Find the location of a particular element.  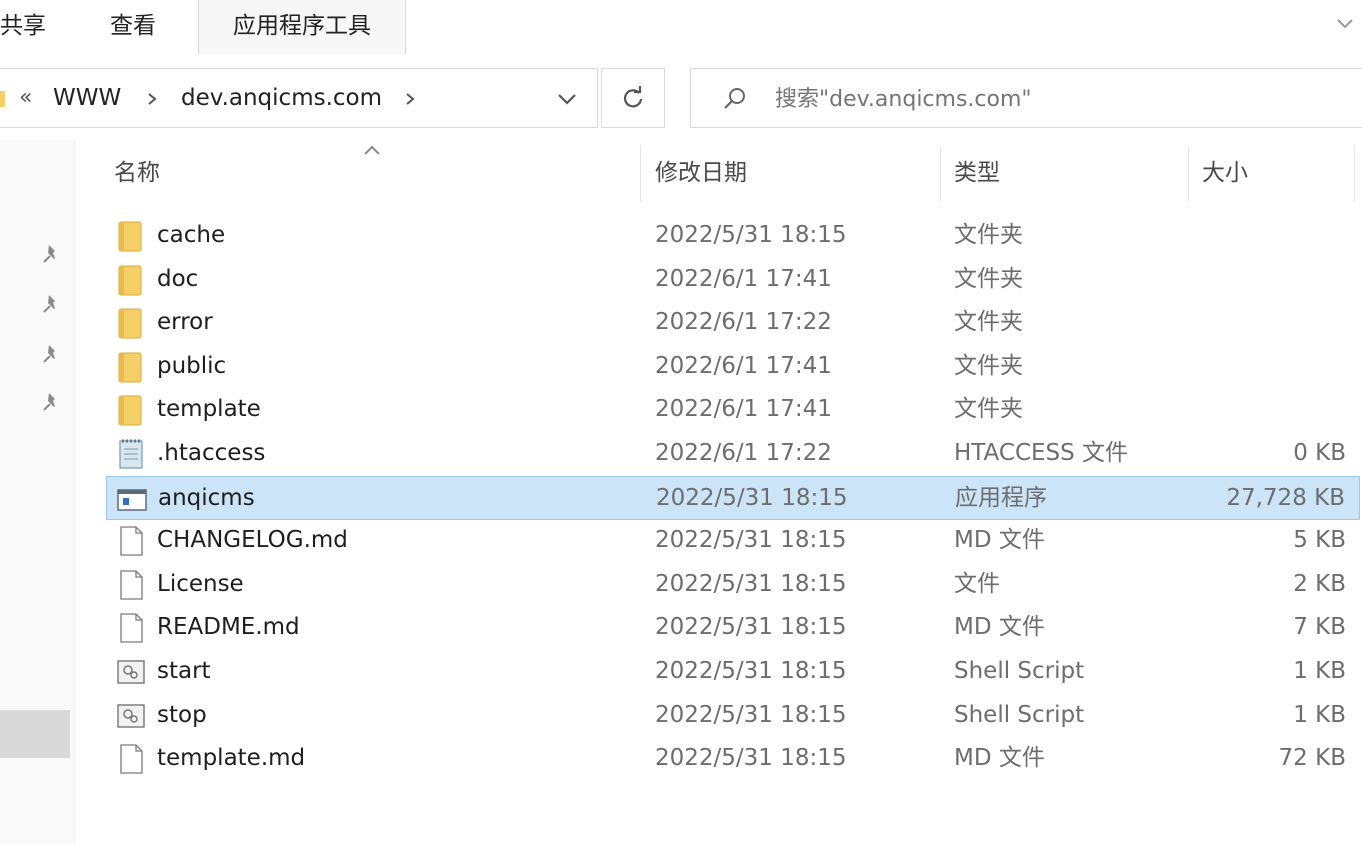

file-name: error is located at coordinates (185, 322).